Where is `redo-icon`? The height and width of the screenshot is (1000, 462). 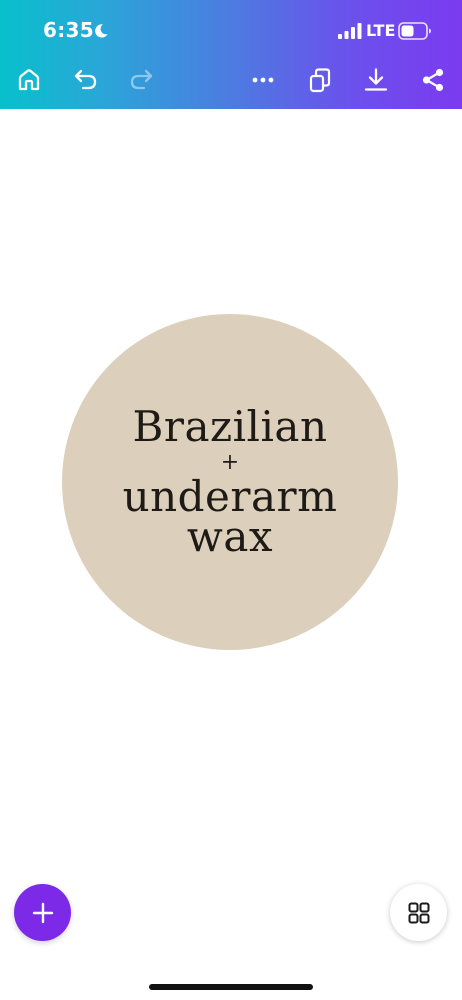
redo-icon is located at coordinates (141, 79).